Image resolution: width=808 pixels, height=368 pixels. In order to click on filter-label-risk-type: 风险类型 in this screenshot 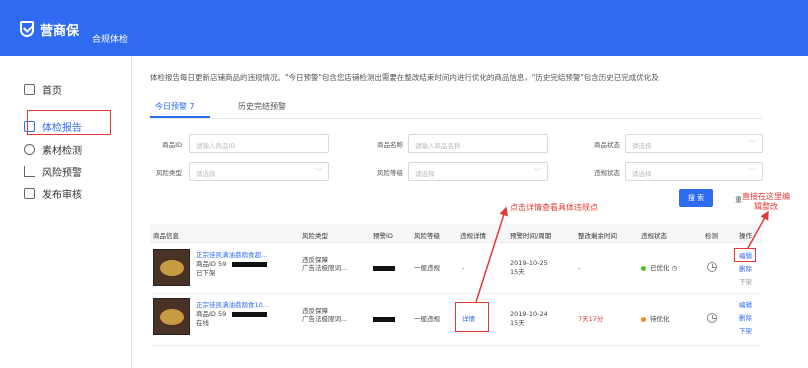, I will do `click(169, 173)`.